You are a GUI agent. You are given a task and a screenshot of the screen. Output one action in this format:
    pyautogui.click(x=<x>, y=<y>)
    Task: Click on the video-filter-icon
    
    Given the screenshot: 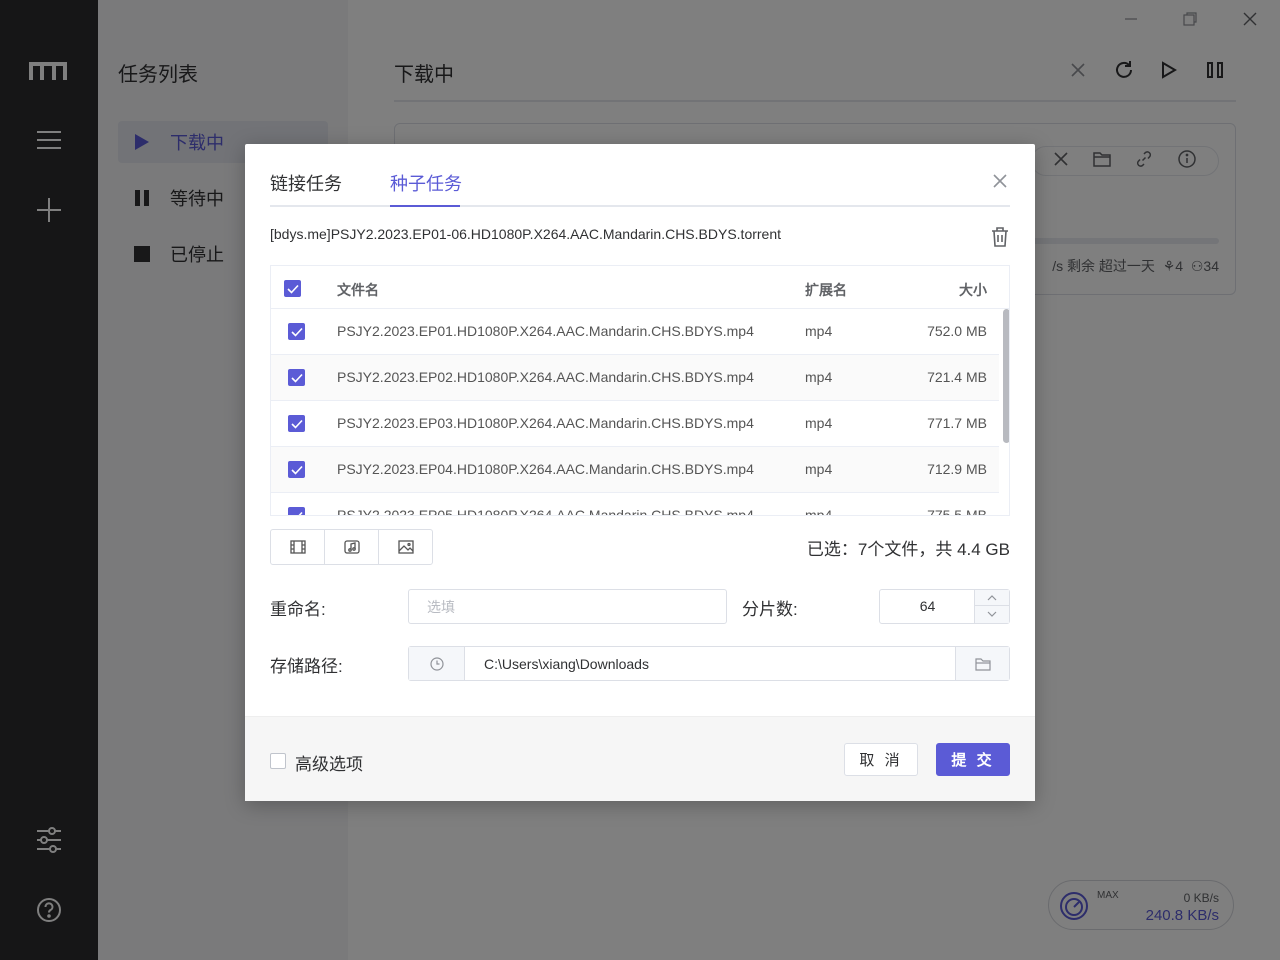 What is the action you would take?
    pyautogui.click(x=298, y=547)
    